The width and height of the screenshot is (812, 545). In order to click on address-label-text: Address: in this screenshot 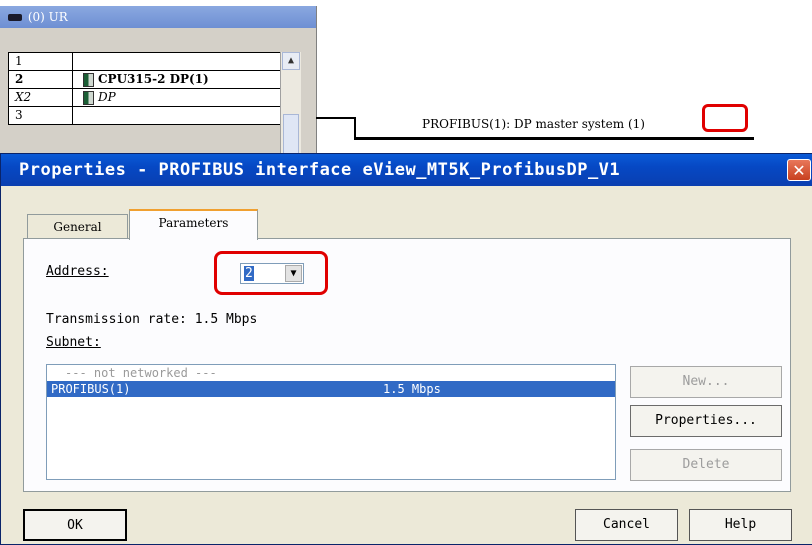, I will do `click(77, 271)`.